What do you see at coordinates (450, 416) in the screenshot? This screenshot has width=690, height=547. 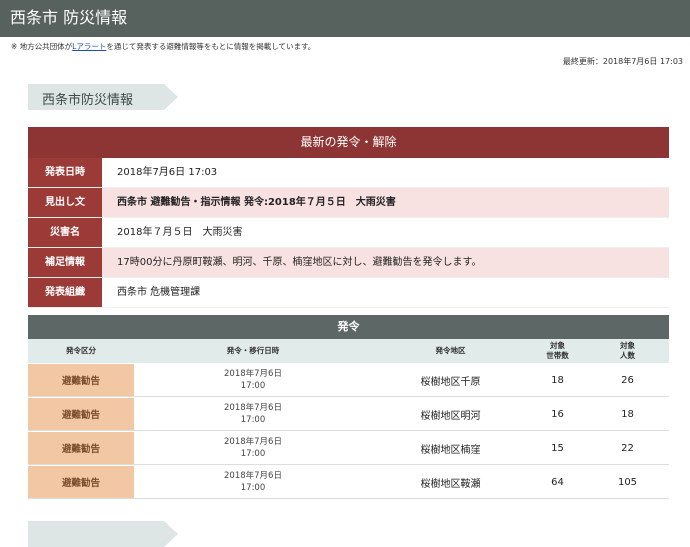 I see `cell-area: 桜樹地区明河` at bounding box center [450, 416].